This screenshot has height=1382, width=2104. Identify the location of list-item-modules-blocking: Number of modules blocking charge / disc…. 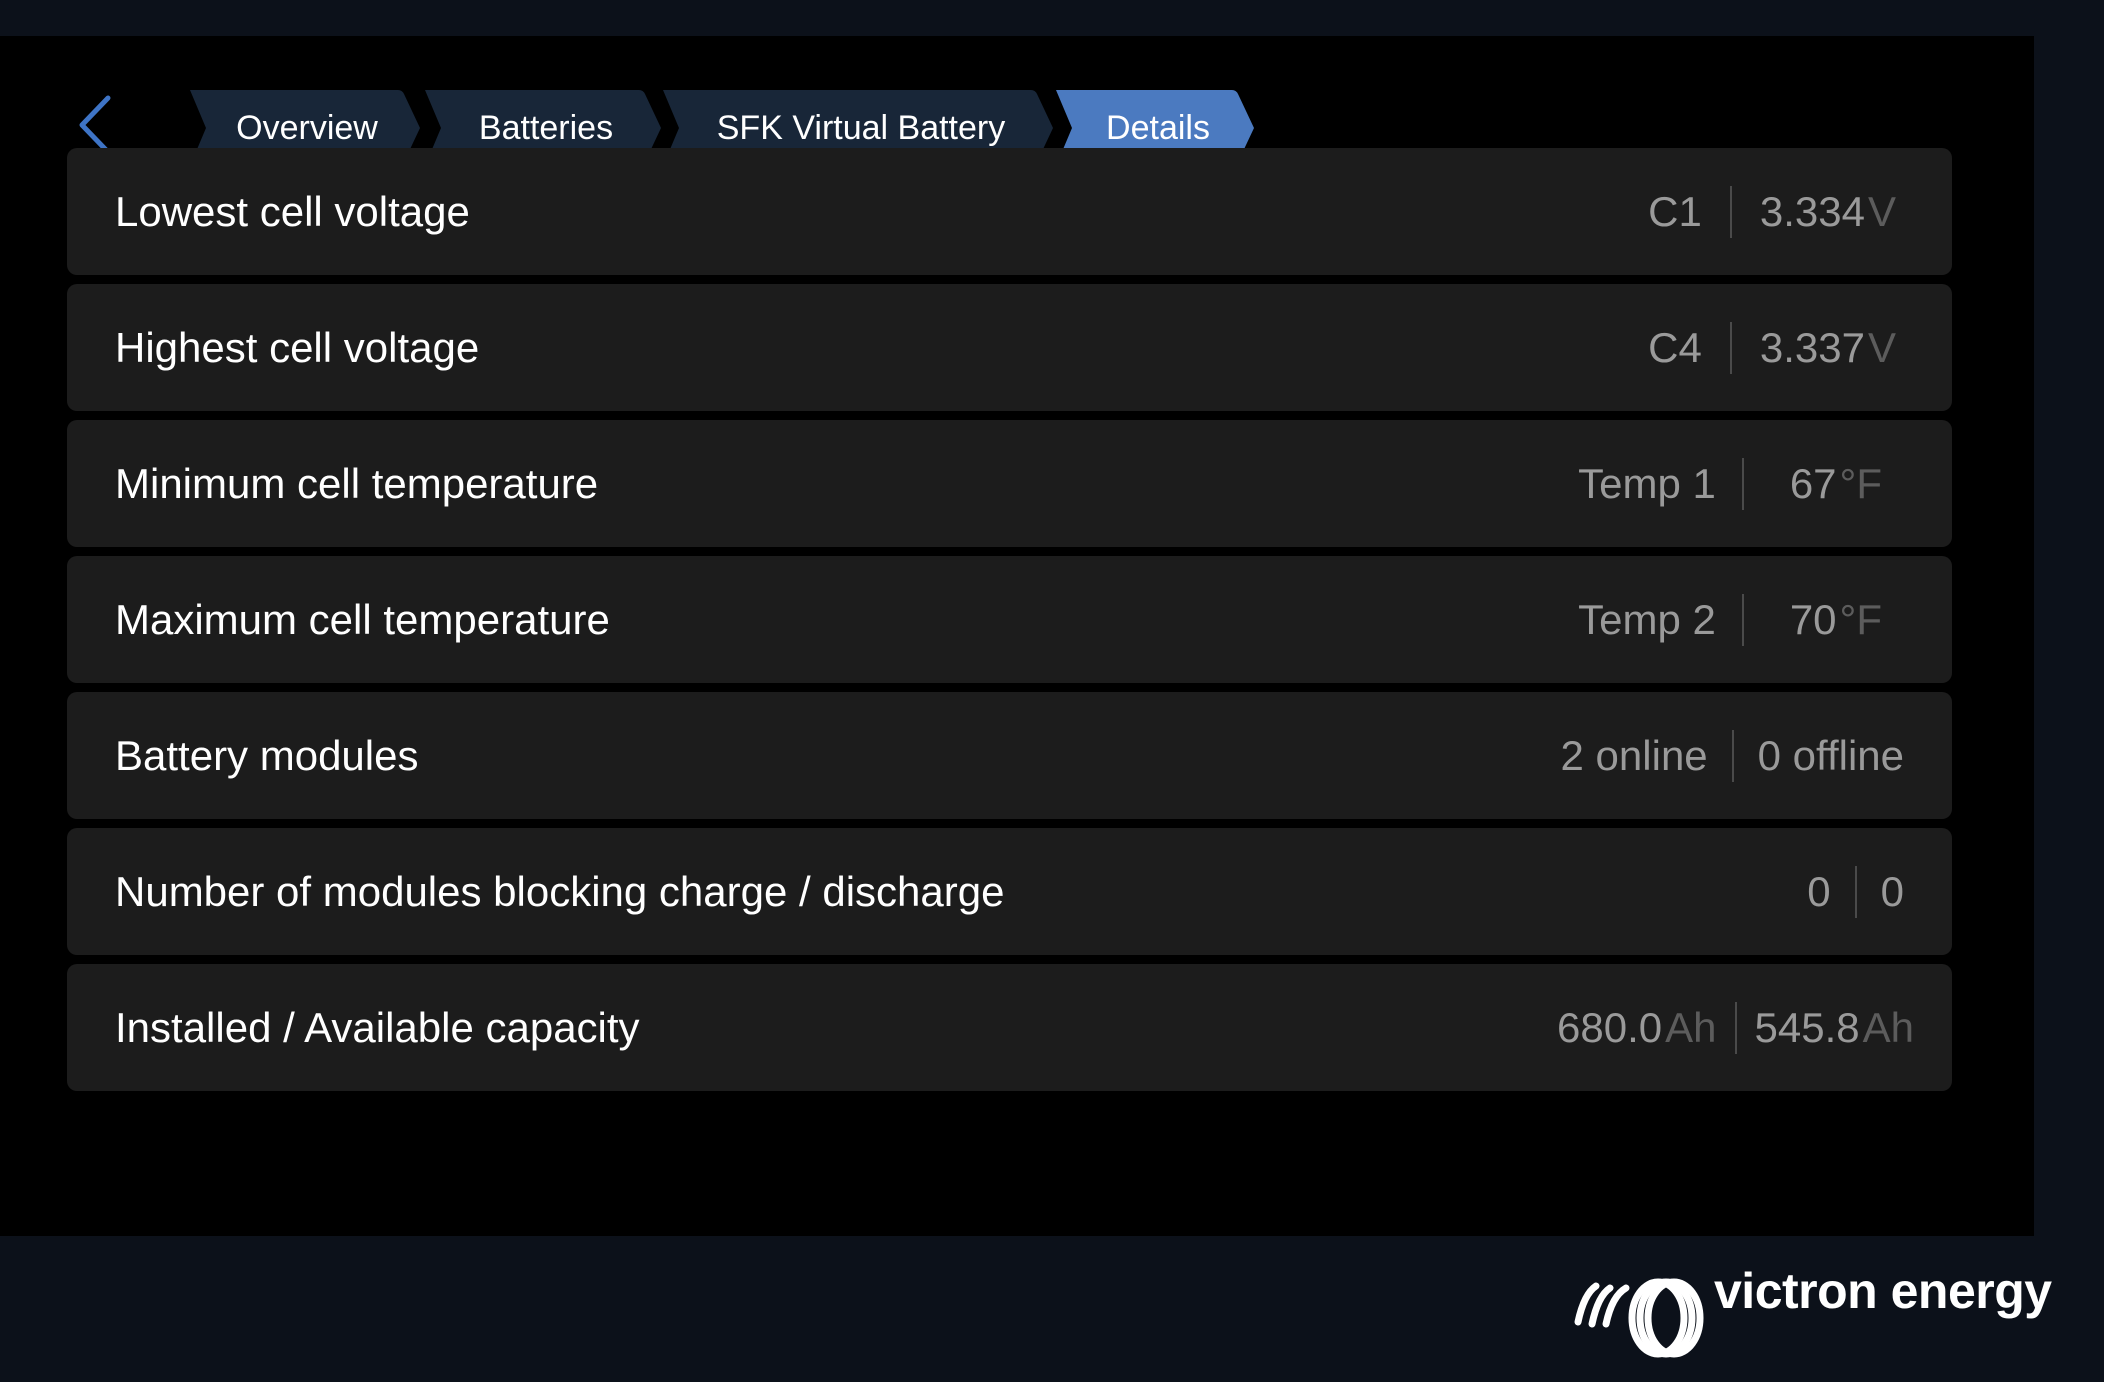
(1009, 891).